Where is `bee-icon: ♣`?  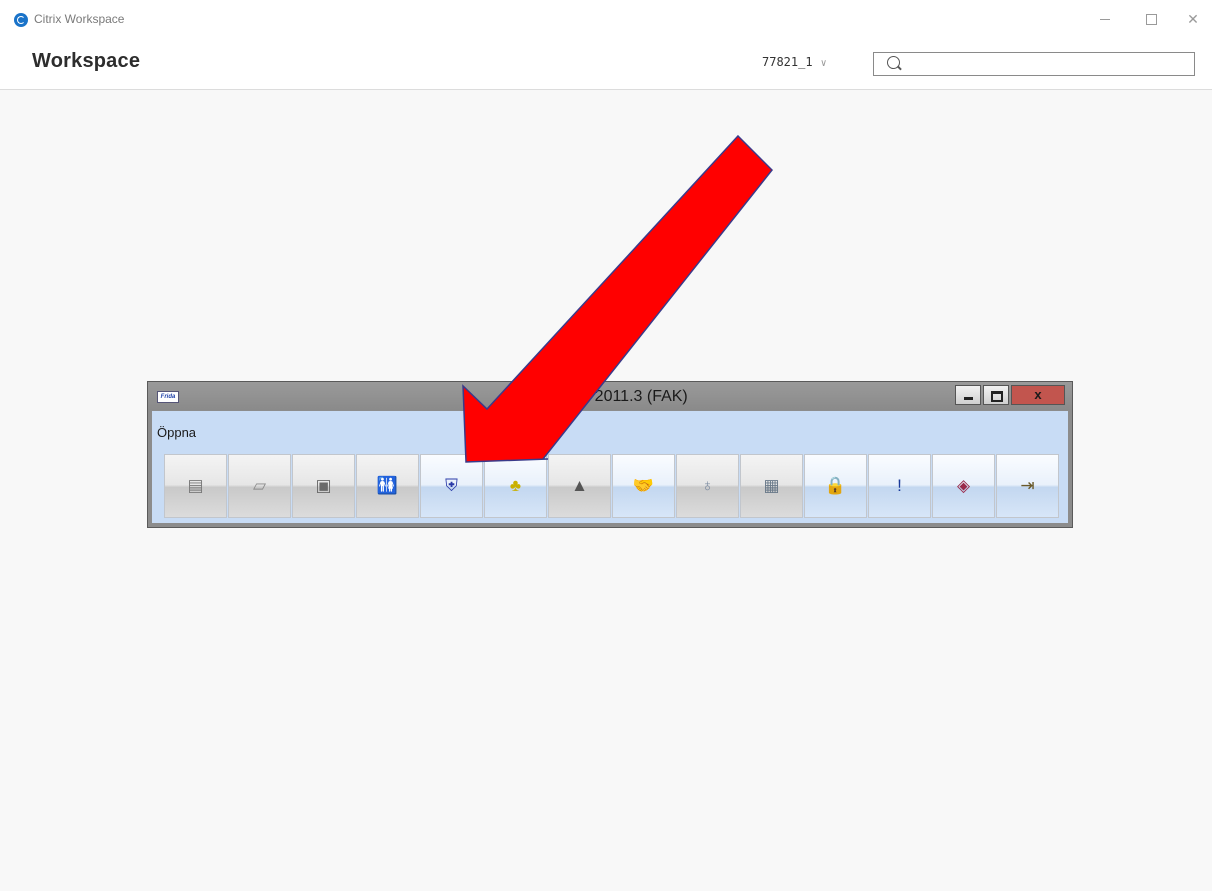 bee-icon: ♣ is located at coordinates (515, 485).